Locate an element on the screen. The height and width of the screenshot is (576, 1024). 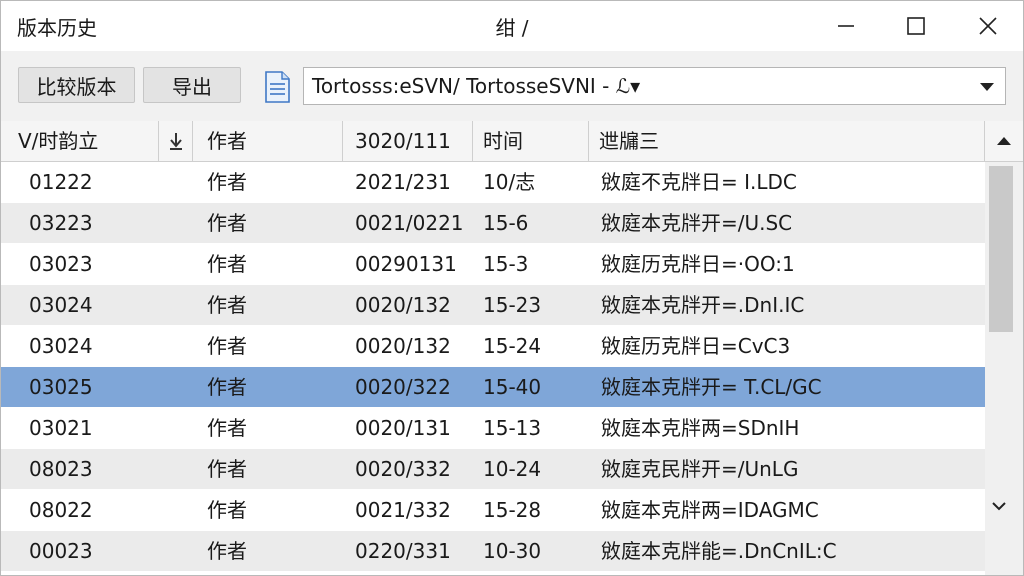
date-cell: 2021/231 is located at coordinates (403, 182).